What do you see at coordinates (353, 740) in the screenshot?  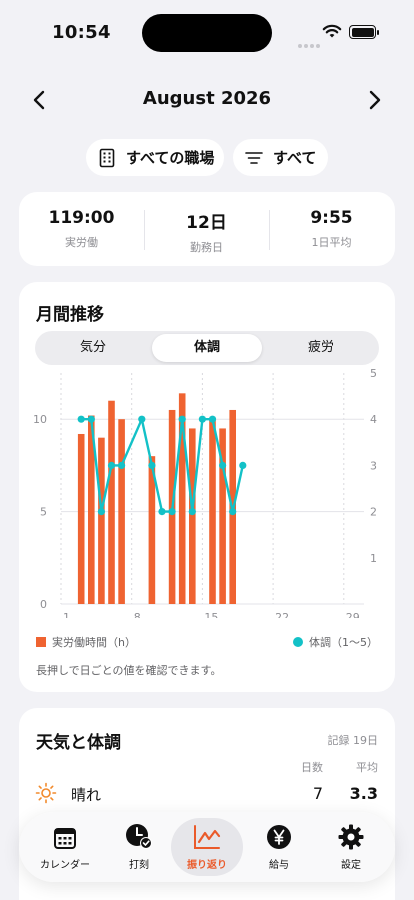 I see `records-count: 記録 19日` at bounding box center [353, 740].